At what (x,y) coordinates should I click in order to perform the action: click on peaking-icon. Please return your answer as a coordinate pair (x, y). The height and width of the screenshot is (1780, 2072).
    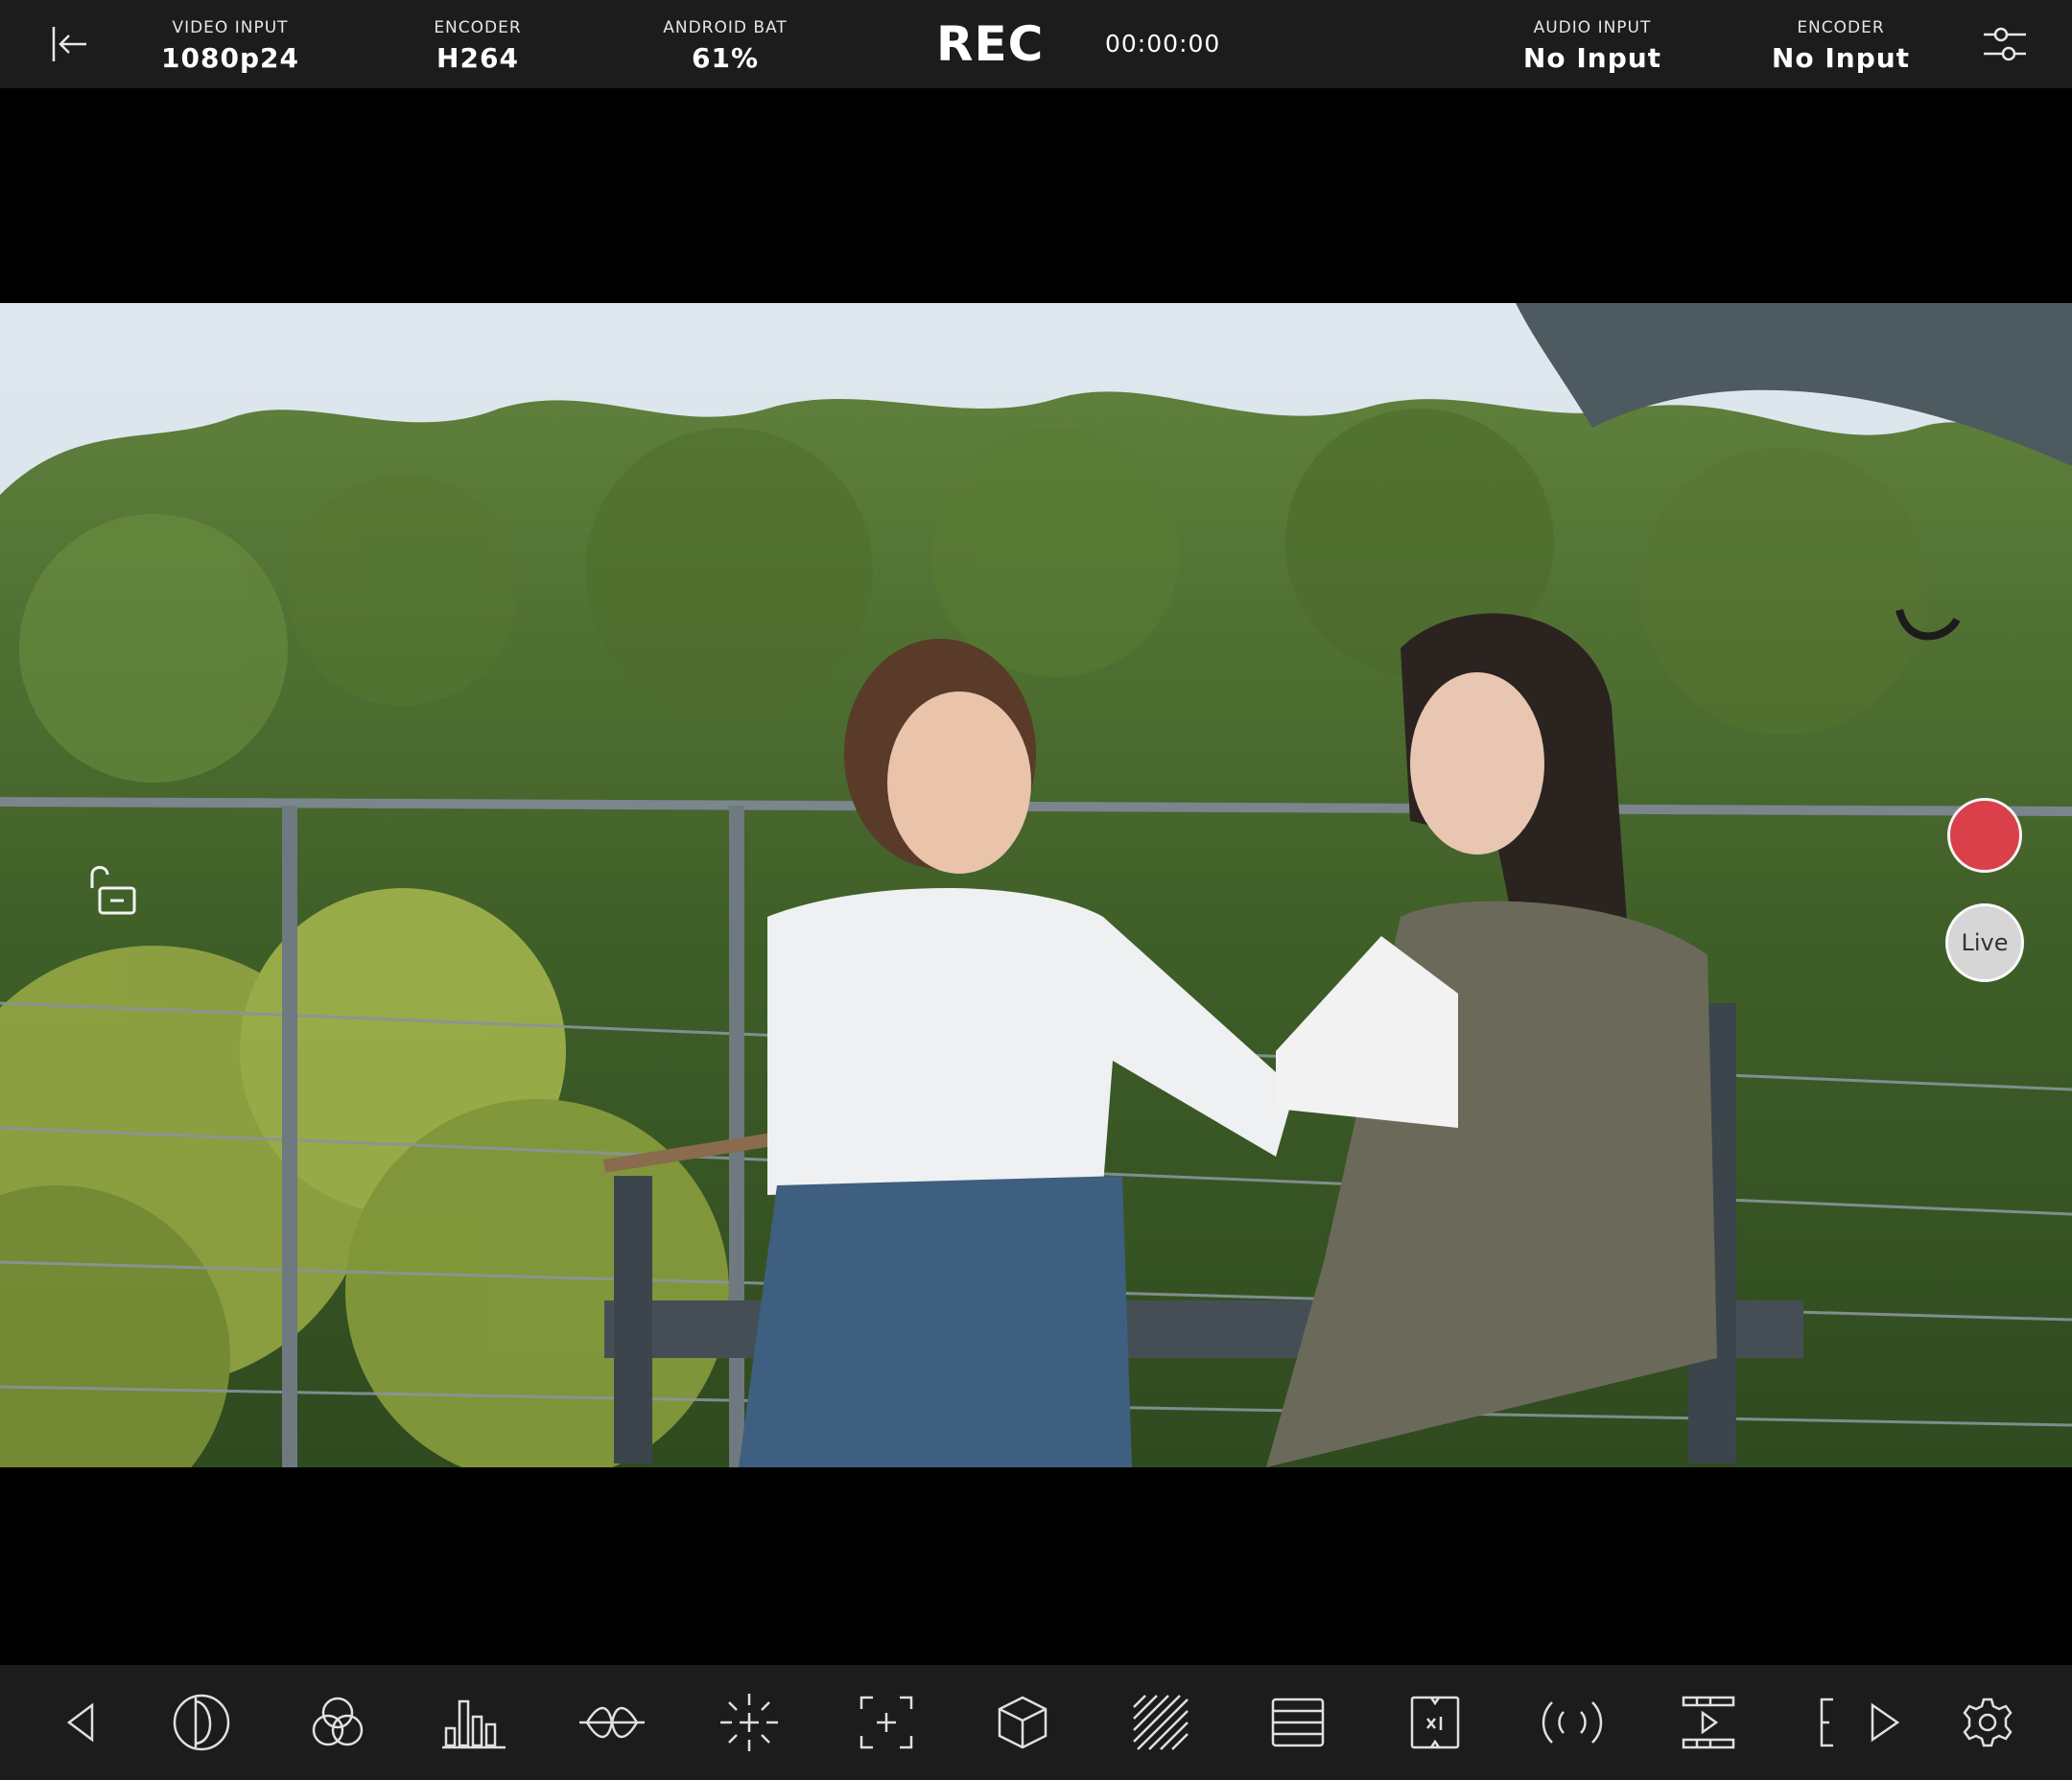
    Looking at the image, I should click on (749, 1722).